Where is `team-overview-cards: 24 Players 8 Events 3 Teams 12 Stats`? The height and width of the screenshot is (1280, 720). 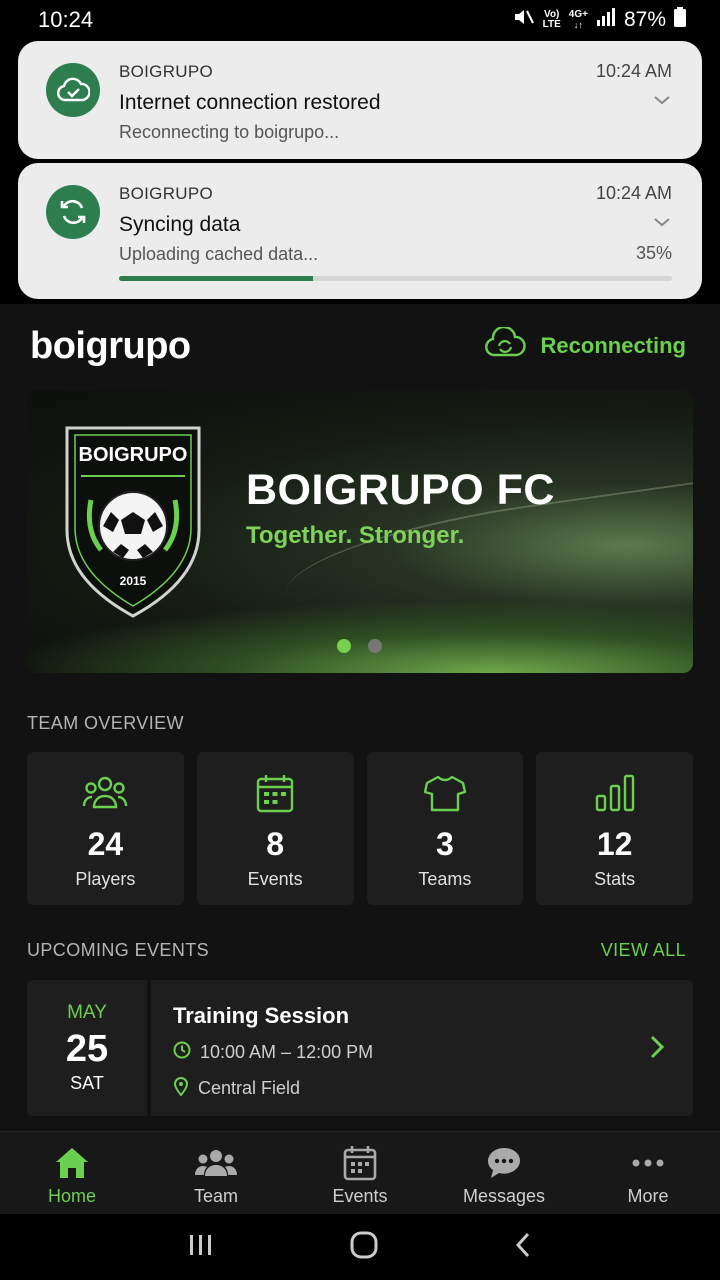
team-overview-cards: 24 Players 8 Events 3 Teams 12 Stats is located at coordinates (360, 828).